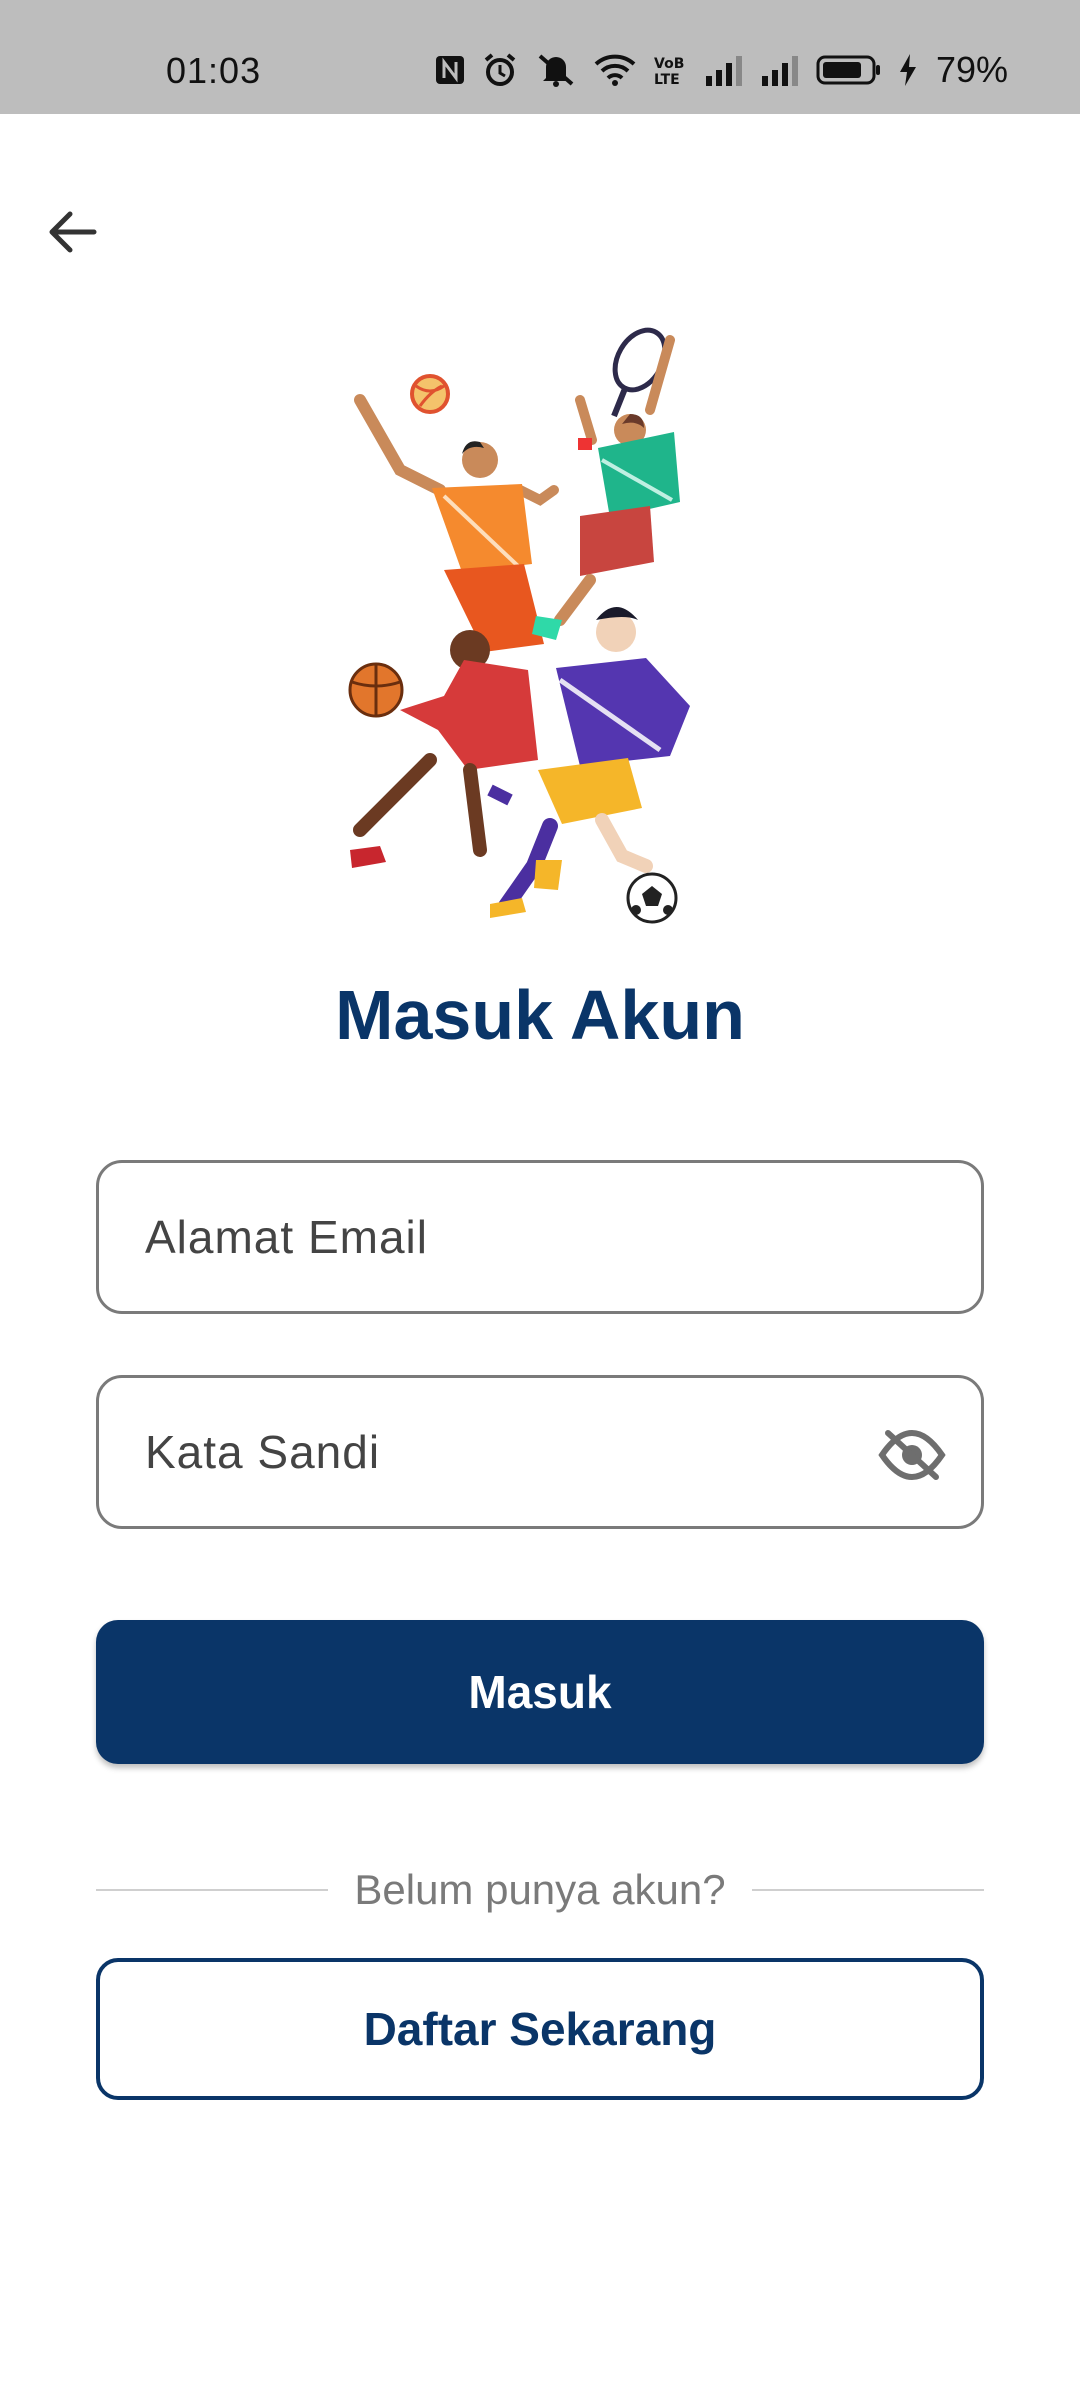  I want to click on arrow-left-icon, so click(73, 232).